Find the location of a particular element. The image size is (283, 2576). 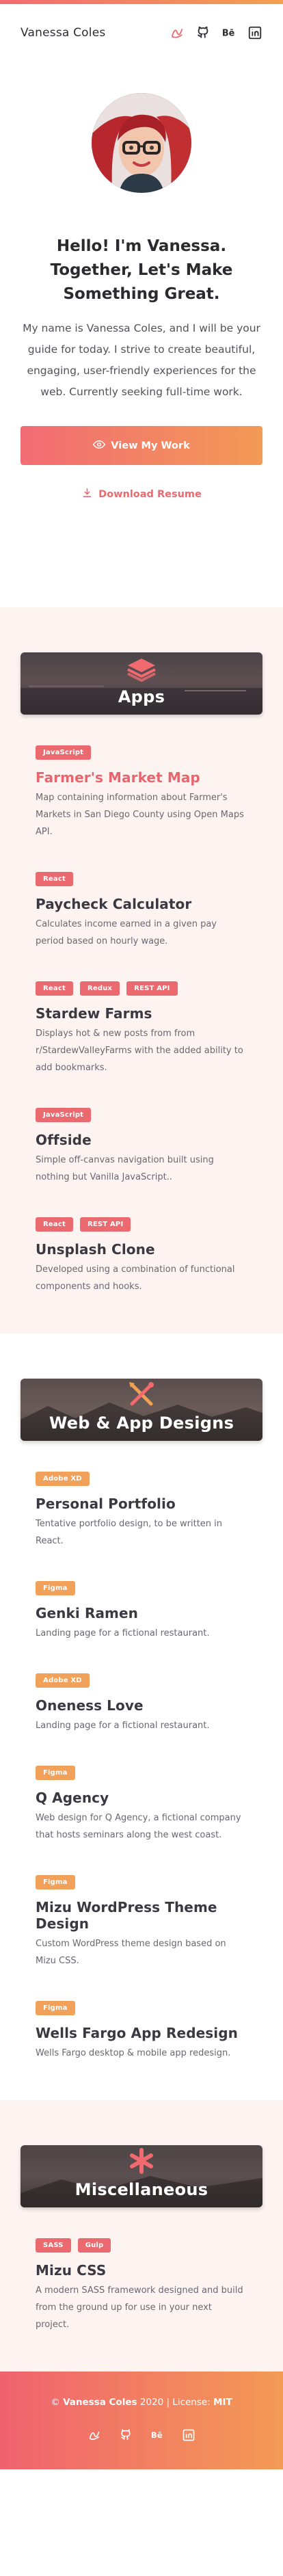

site-footer: © Vanessa Coles 2020 | License: MIT Bē is located at coordinates (141, 2420).